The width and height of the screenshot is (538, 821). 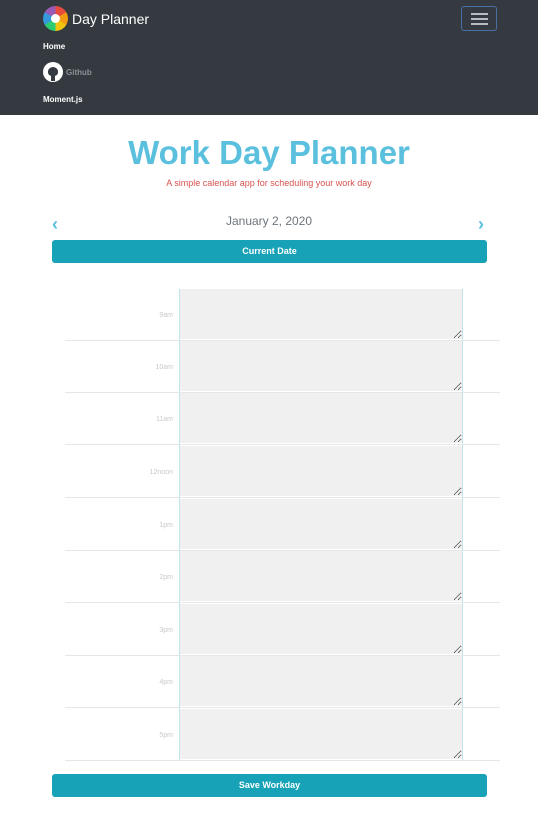 What do you see at coordinates (164, 419) in the screenshot?
I see `hour-label: 11am` at bounding box center [164, 419].